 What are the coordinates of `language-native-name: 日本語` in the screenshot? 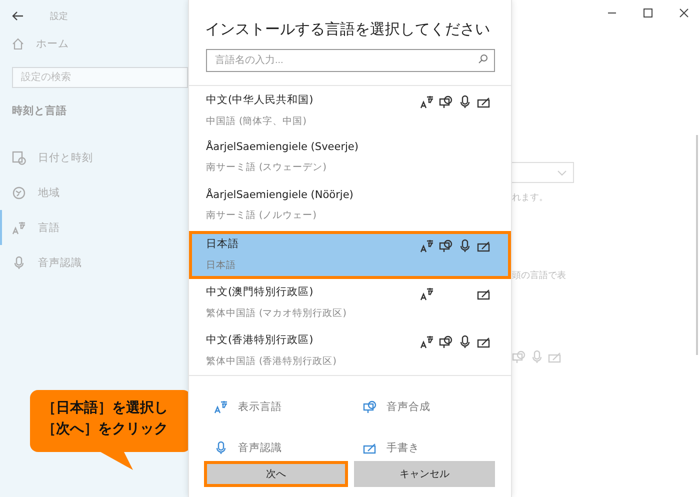 It's located at (221, 265).